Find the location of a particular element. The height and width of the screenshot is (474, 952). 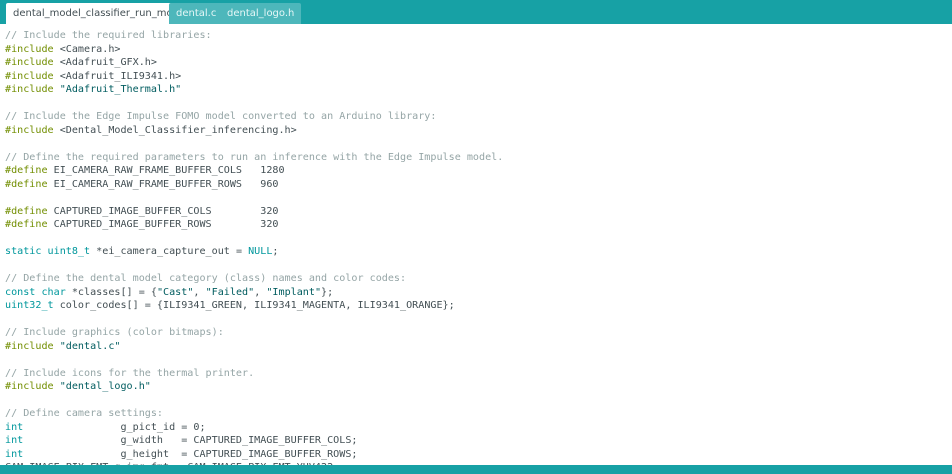

code-line: #include "Adafruit_Thermal.h" is located at coordinates (254, 90).